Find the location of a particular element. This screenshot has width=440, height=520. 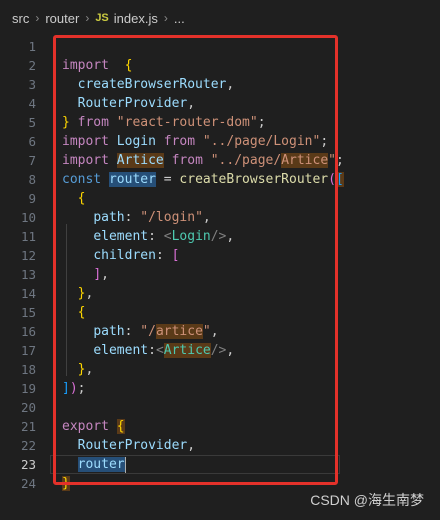

line-number: 3 is located at coordinates (32, 84).